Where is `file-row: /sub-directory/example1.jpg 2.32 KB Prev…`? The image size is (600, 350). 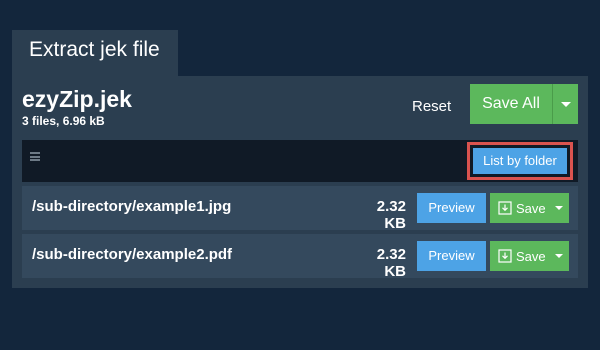 file-row: /sub-directory/example1.jpg 2.32 KB Prev… is located at coordinates (300, 209).